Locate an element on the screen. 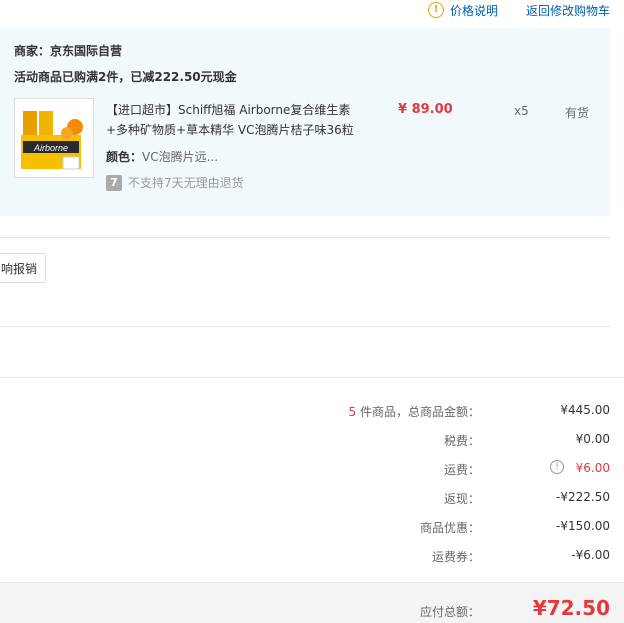 This screenshot has width=624, height=623. product-price: ¥ 89.00 is located at coordinates (425, 109).